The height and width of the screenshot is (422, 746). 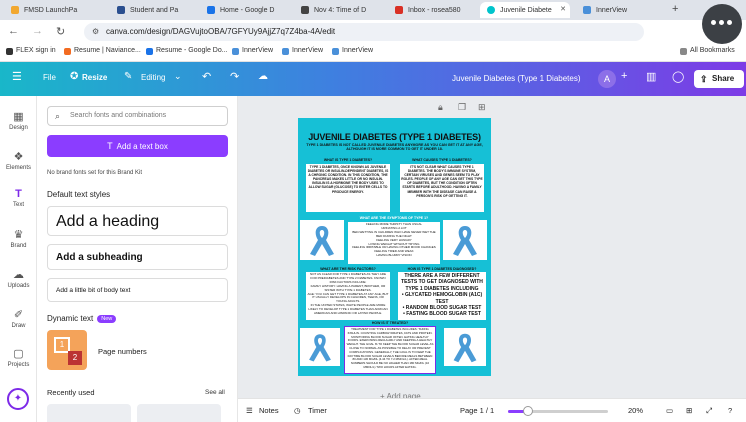 I want to click on add-text-box-button: T Add a text box, so click(x=137, y=146).